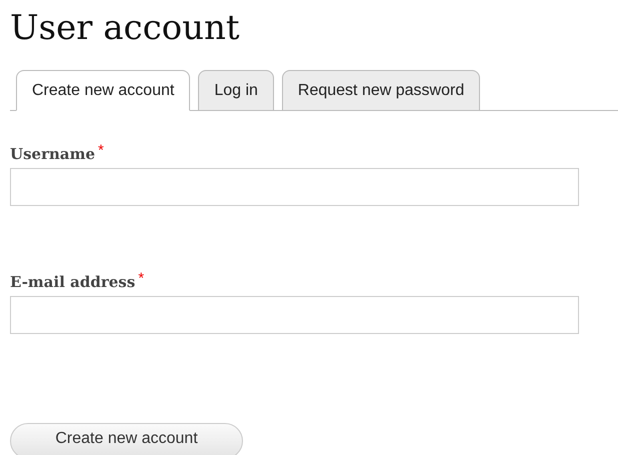 This screenshot has height=455, width=618. What do you see at coordinates (381, 90) in the screenshot?
I see `tab: Request new password` at bounding box center [381, 90].